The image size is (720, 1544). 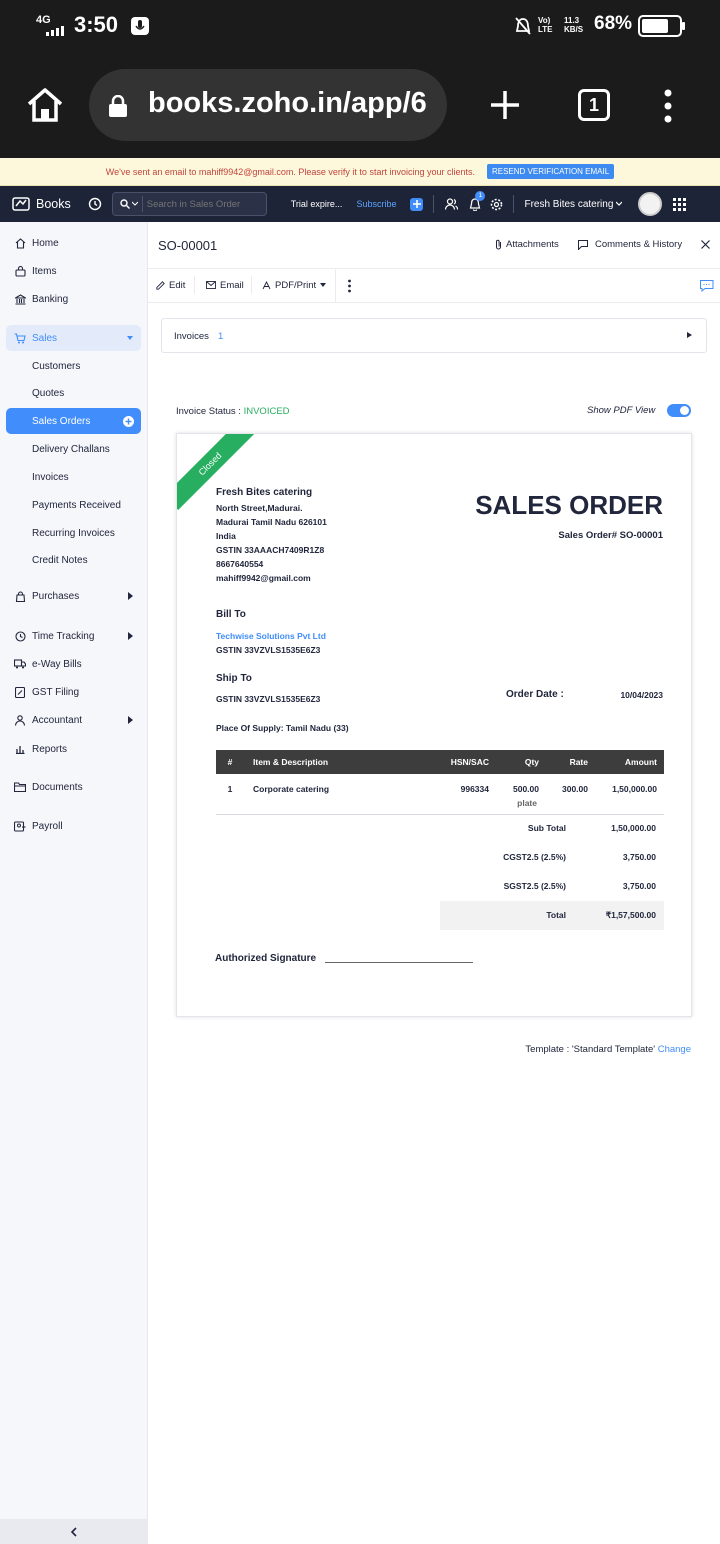 I want to click on company-line: 8667640554, so click(x=240, y=564).